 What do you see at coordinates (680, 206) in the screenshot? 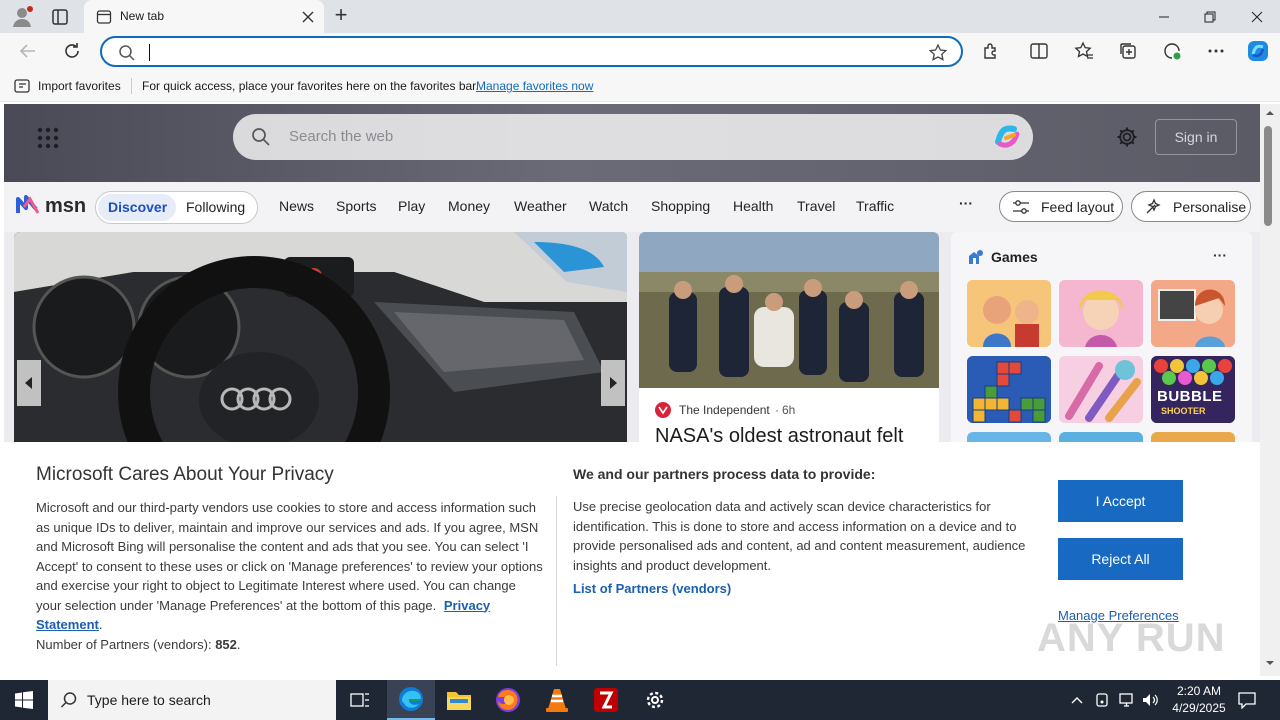
I see `nav-shopping: Shopping` at bounding box center [680, 206].